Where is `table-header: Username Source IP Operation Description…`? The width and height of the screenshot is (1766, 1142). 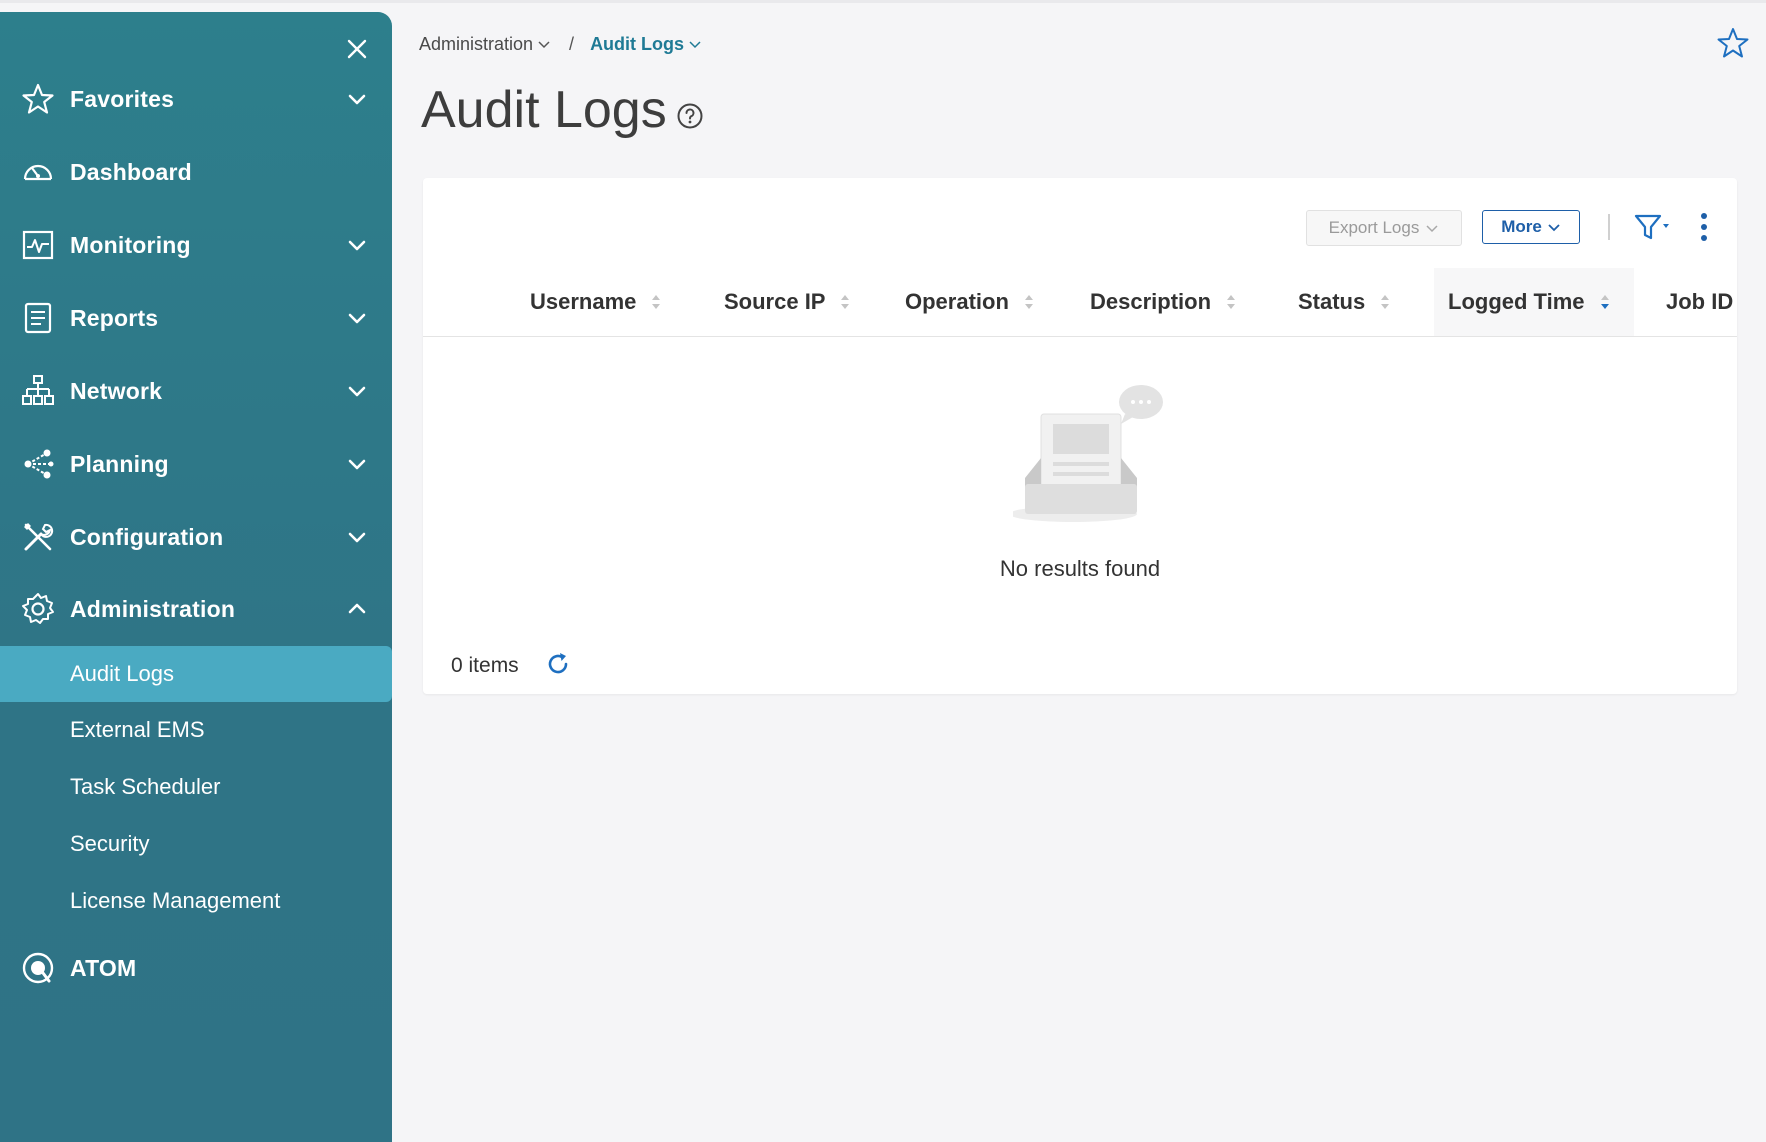 table-header: Username Source IP Operation Description… is located at coordinates (1080, 302).